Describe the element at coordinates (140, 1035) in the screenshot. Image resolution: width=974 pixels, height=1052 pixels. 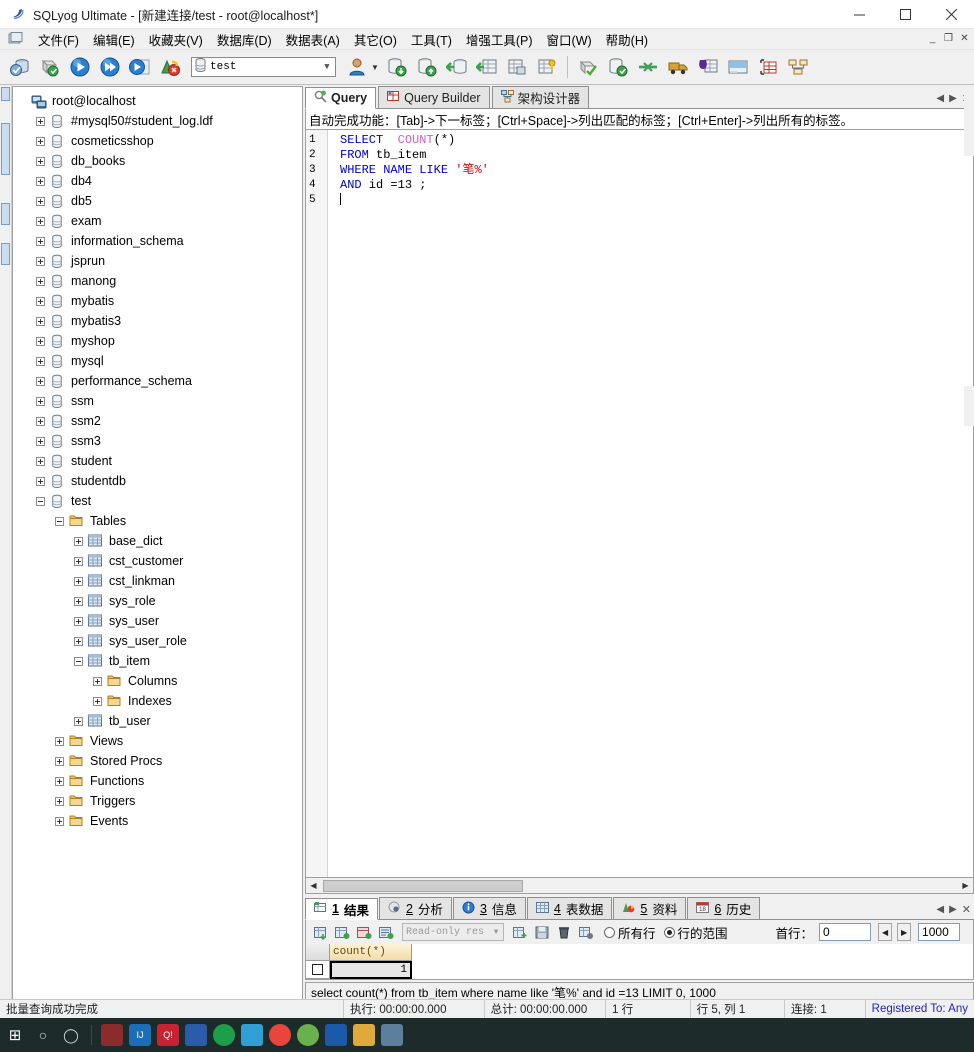
I see `taskbar-idea: IJ` at that location.